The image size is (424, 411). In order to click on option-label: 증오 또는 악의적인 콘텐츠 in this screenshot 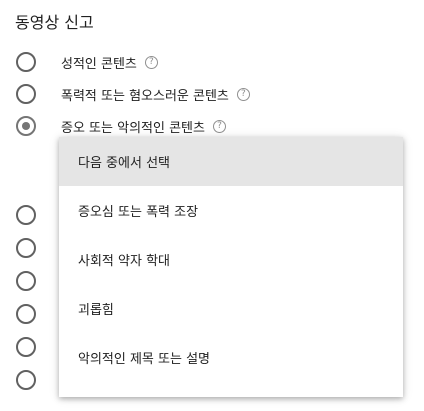, I will do `click(133, 128)`.